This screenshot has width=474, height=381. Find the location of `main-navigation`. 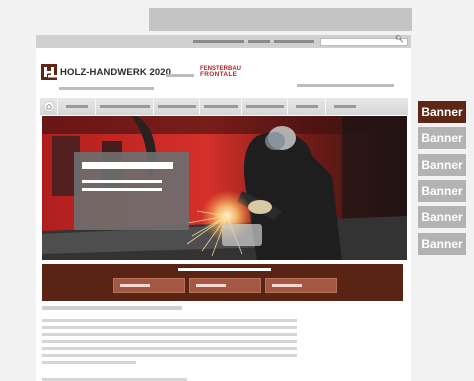

main-navigation is located at coordinates (224, 106).